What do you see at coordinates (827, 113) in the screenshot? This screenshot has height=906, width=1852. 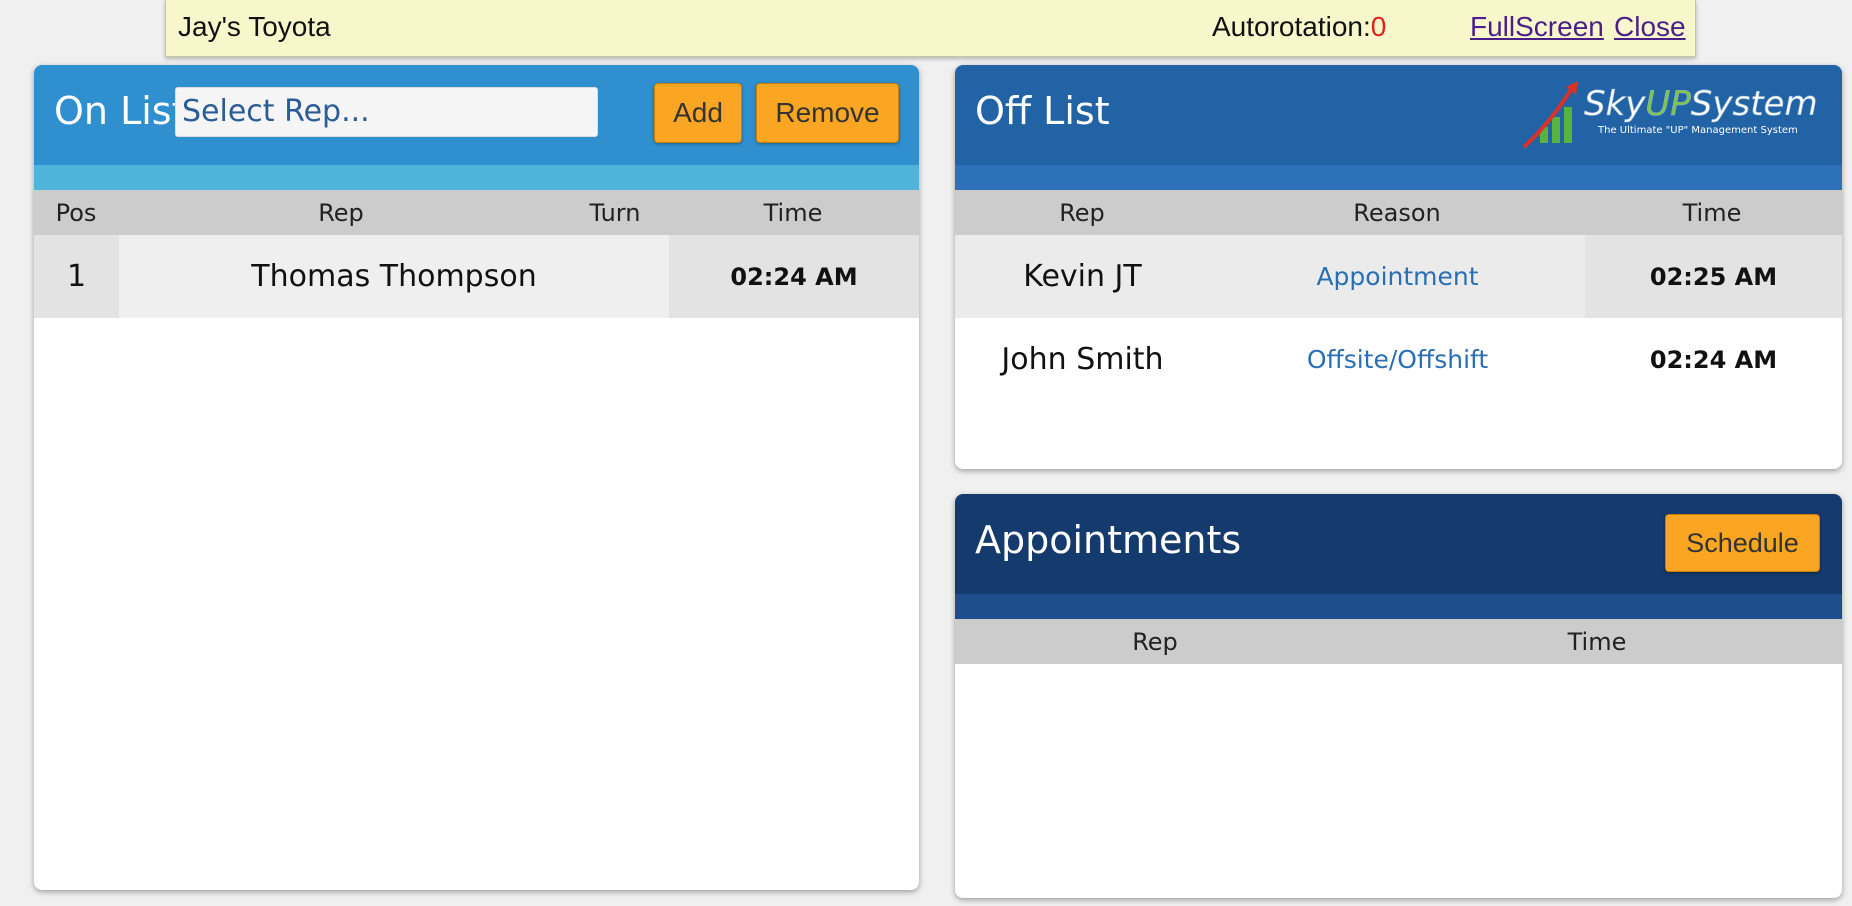 I see `remove-button: Remove` at bounding box center [827, 113].